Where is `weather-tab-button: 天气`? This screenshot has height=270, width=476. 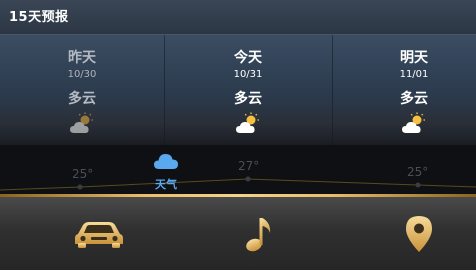 weather-tab-button: 天气 is located at coordinates (166, 169).